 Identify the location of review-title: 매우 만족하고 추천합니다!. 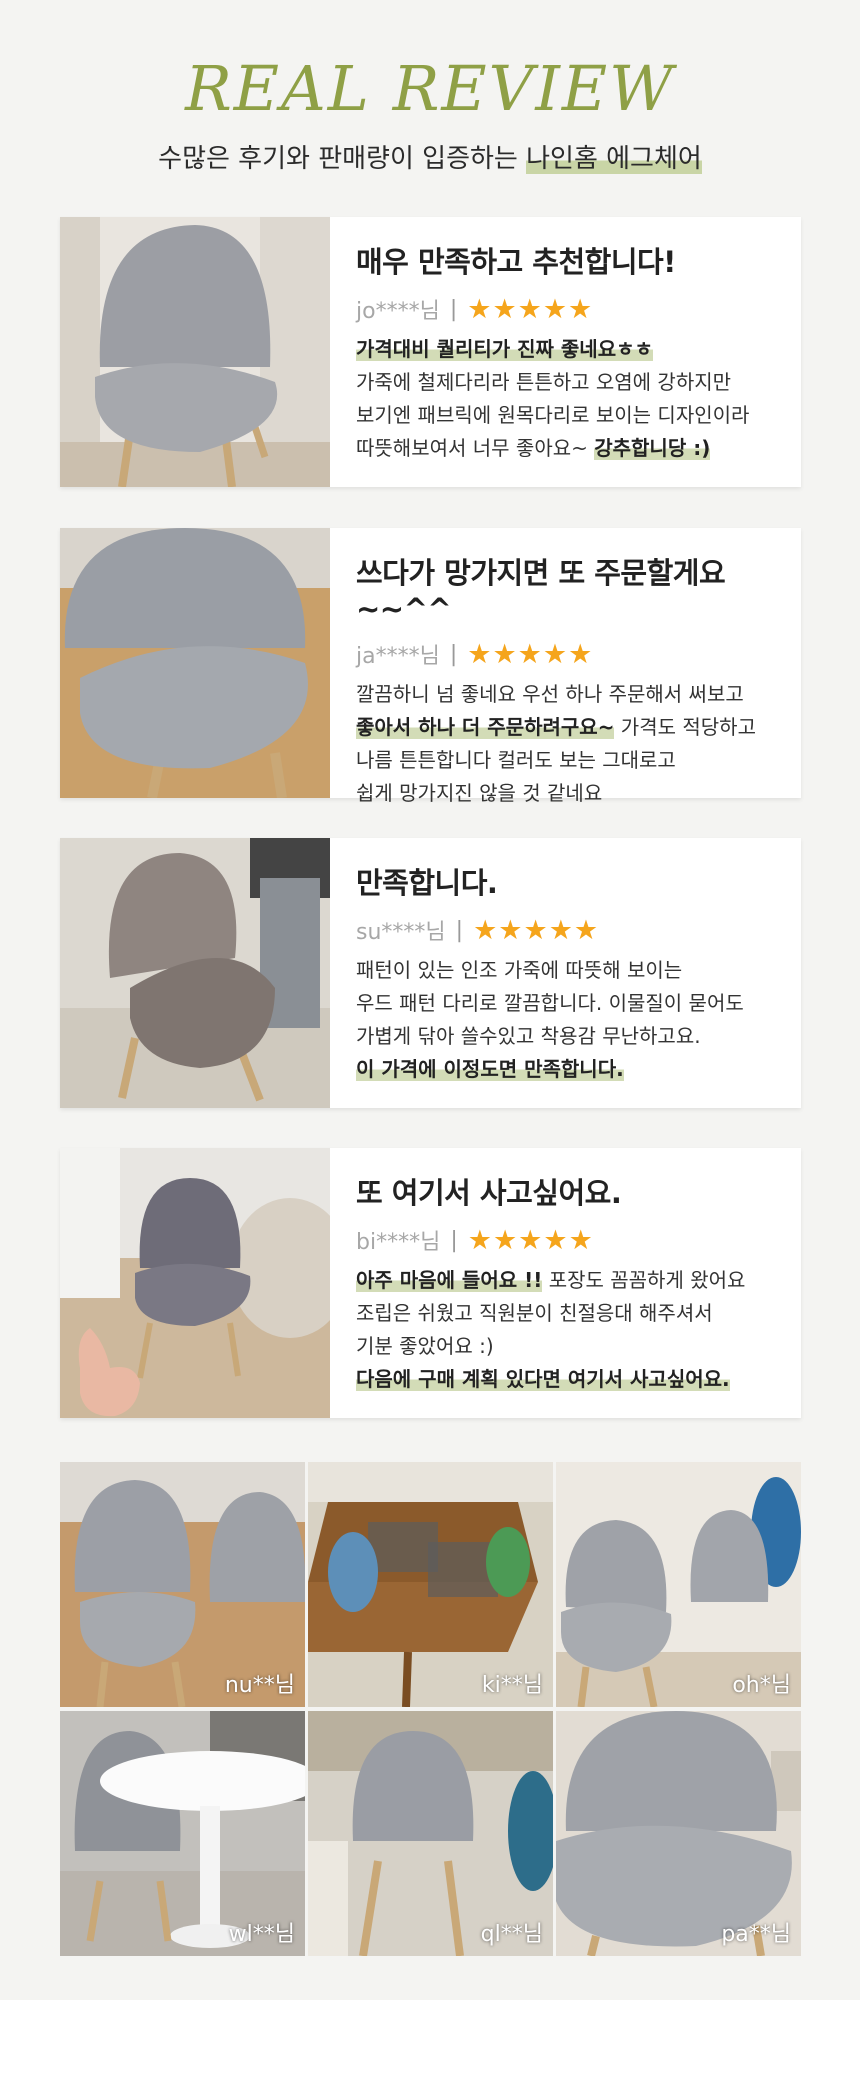
(516, 262).